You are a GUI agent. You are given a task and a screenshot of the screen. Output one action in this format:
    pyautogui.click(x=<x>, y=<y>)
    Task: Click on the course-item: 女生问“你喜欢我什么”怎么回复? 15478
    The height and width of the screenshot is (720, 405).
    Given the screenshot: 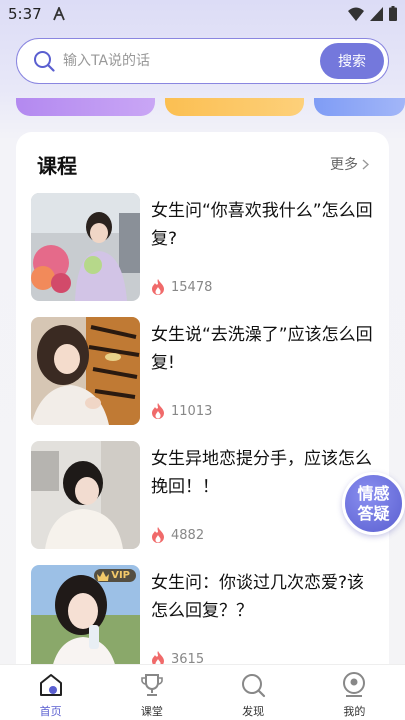 What is the action you would take?
    pyautogui.click(x=203, y=247)
    